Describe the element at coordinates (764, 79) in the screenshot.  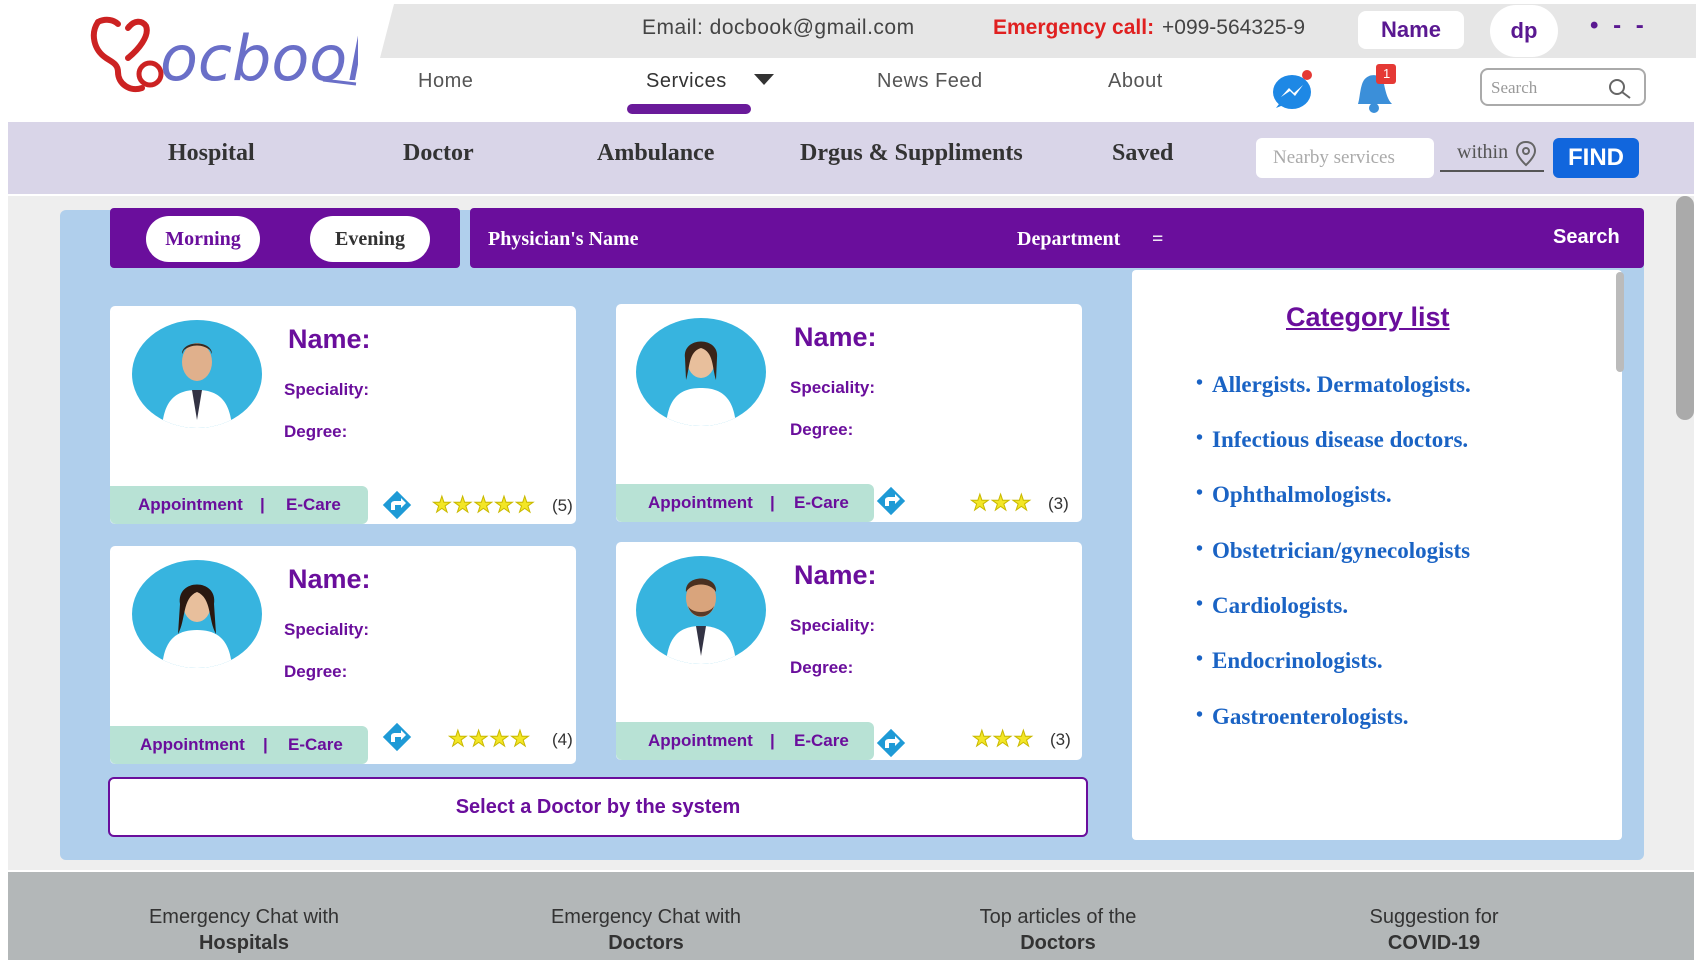
I see `services-dropdown-icon` at that location.